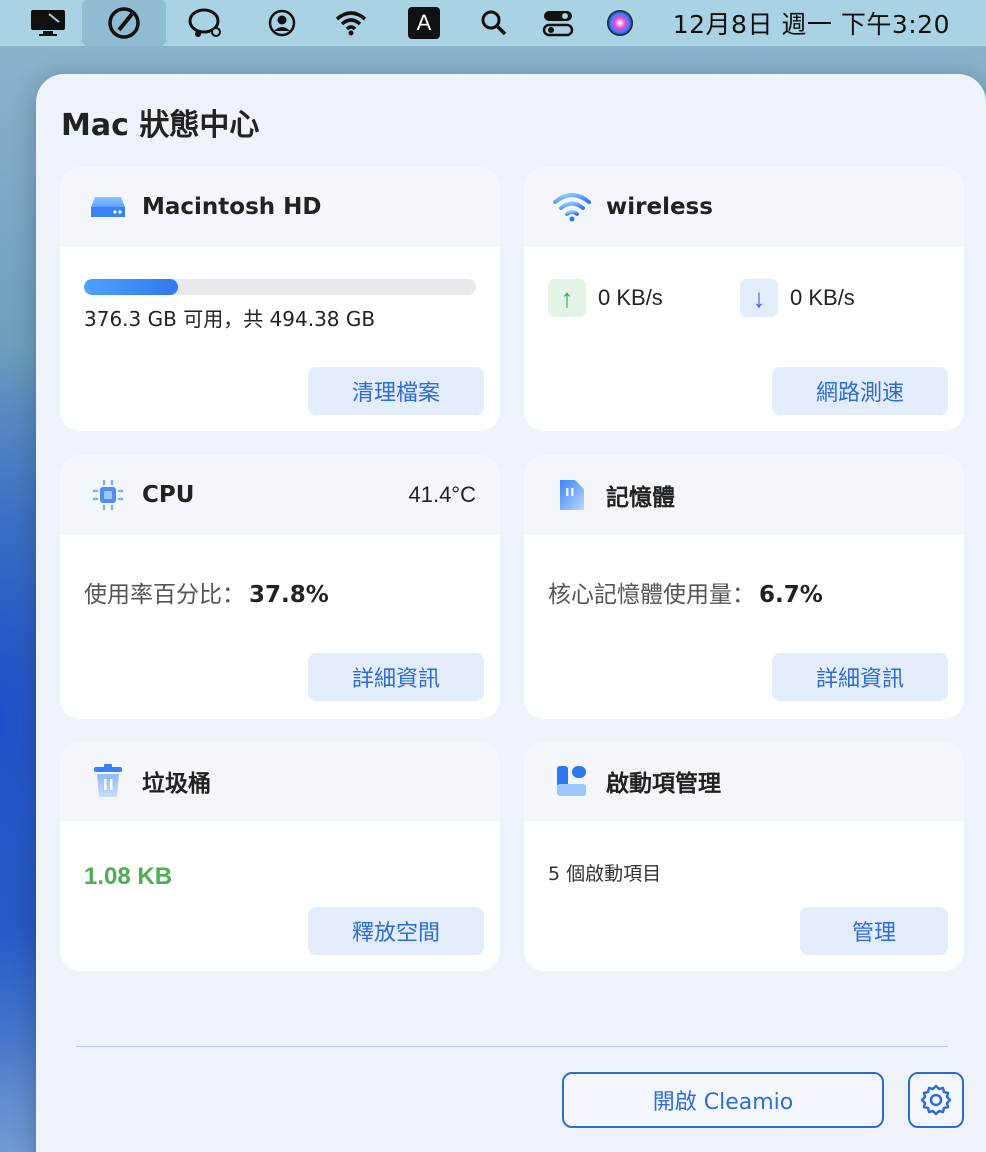  I want to click on memory-icon, so click(572, 495).